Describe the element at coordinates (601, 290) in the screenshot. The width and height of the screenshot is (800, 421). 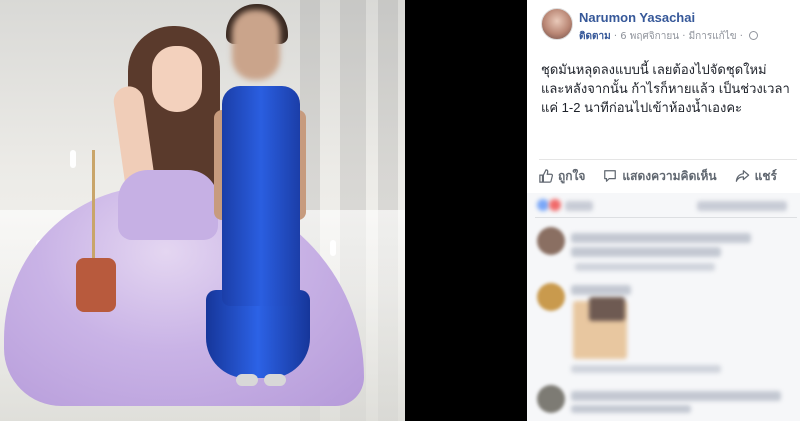
I see `comment-author` at that location.